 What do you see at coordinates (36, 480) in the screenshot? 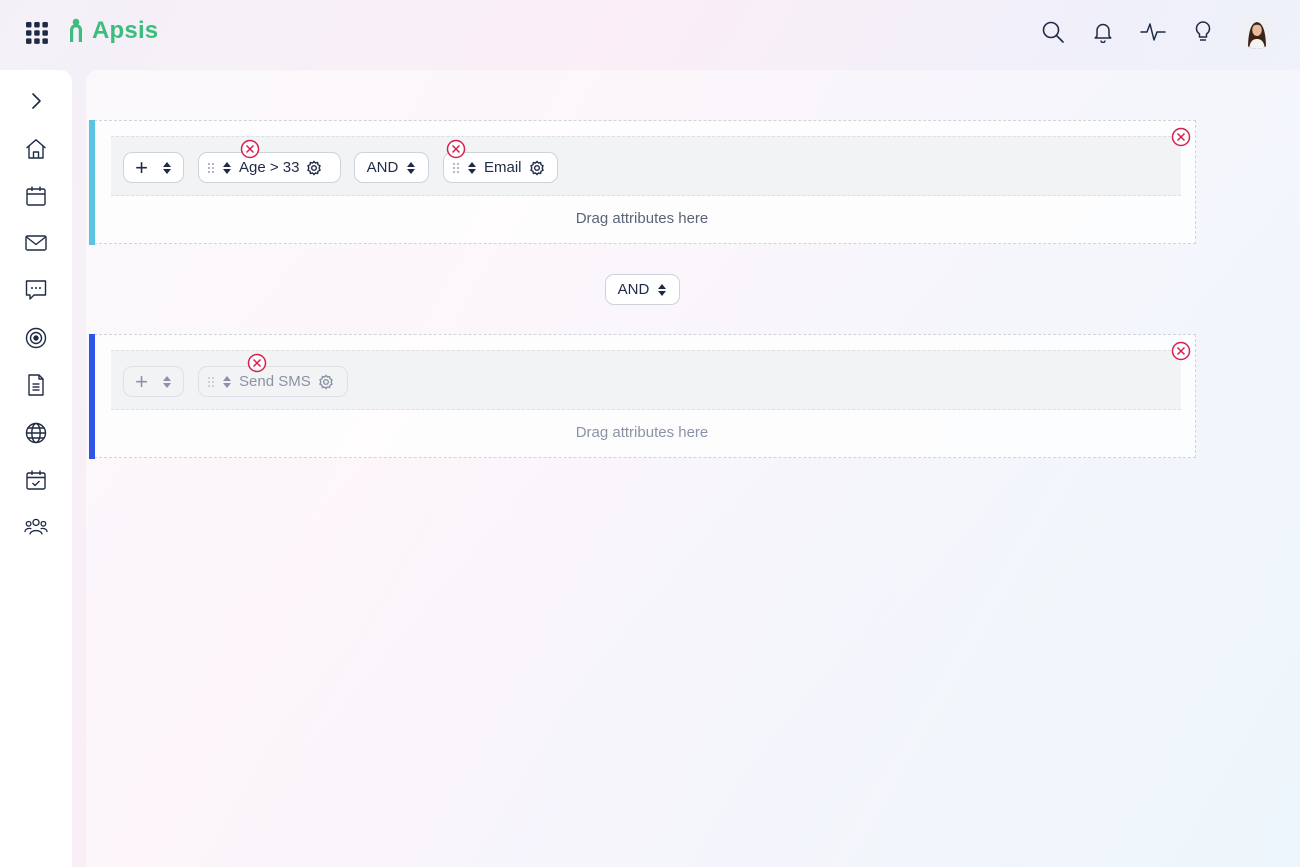
I see `calendar-check-icon` at bounding box center [36, 480].